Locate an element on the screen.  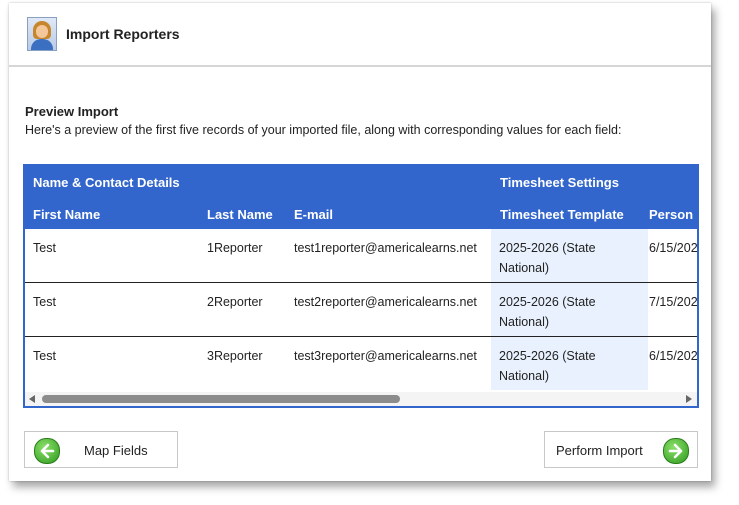
last-name-cell: 1Reporter is located at coordinates (235, 248).